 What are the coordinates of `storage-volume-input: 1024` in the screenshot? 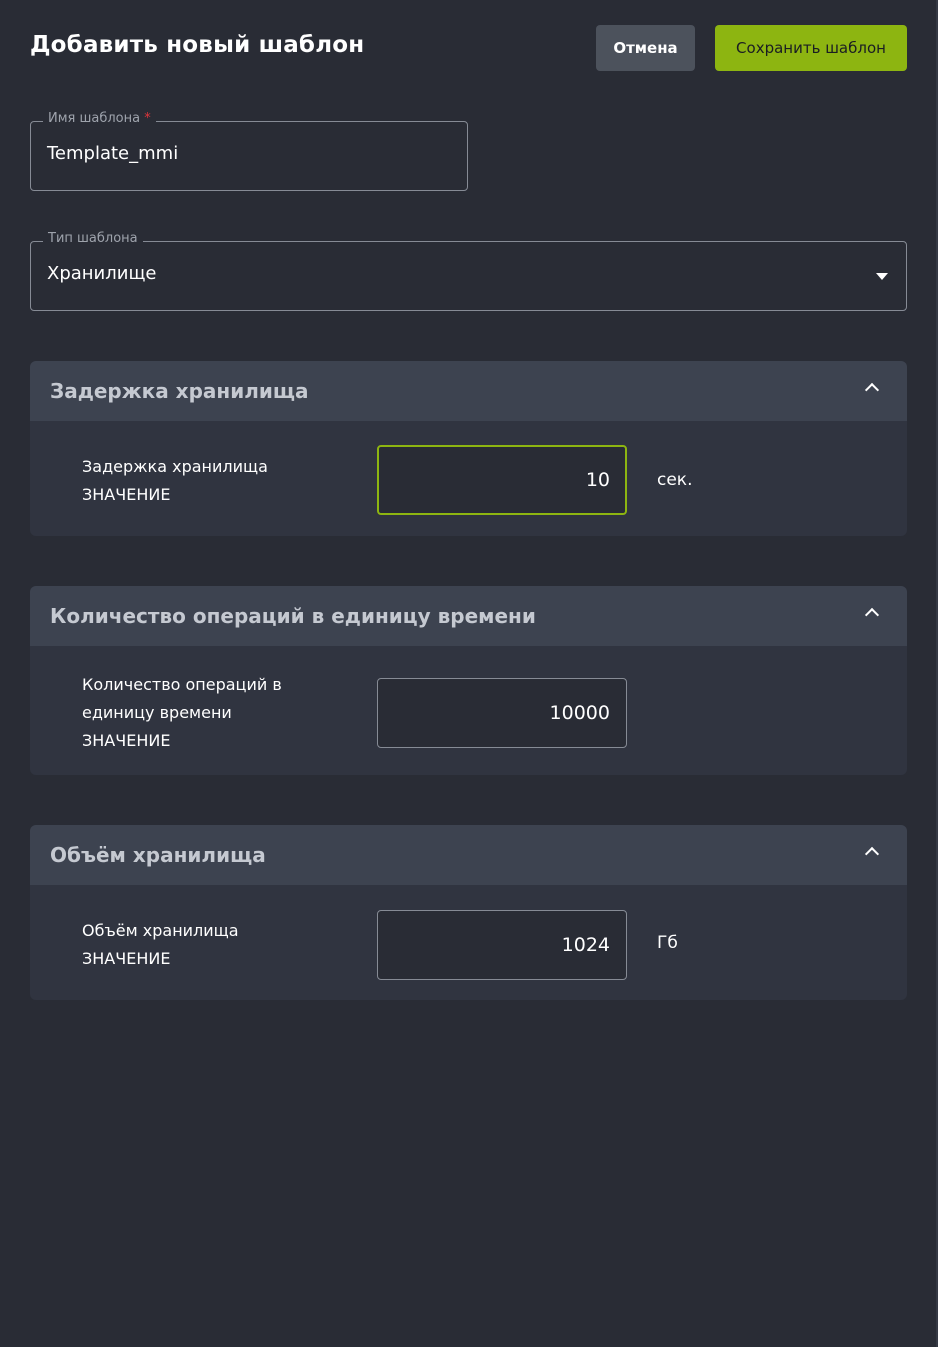 It's located at (502, 945).